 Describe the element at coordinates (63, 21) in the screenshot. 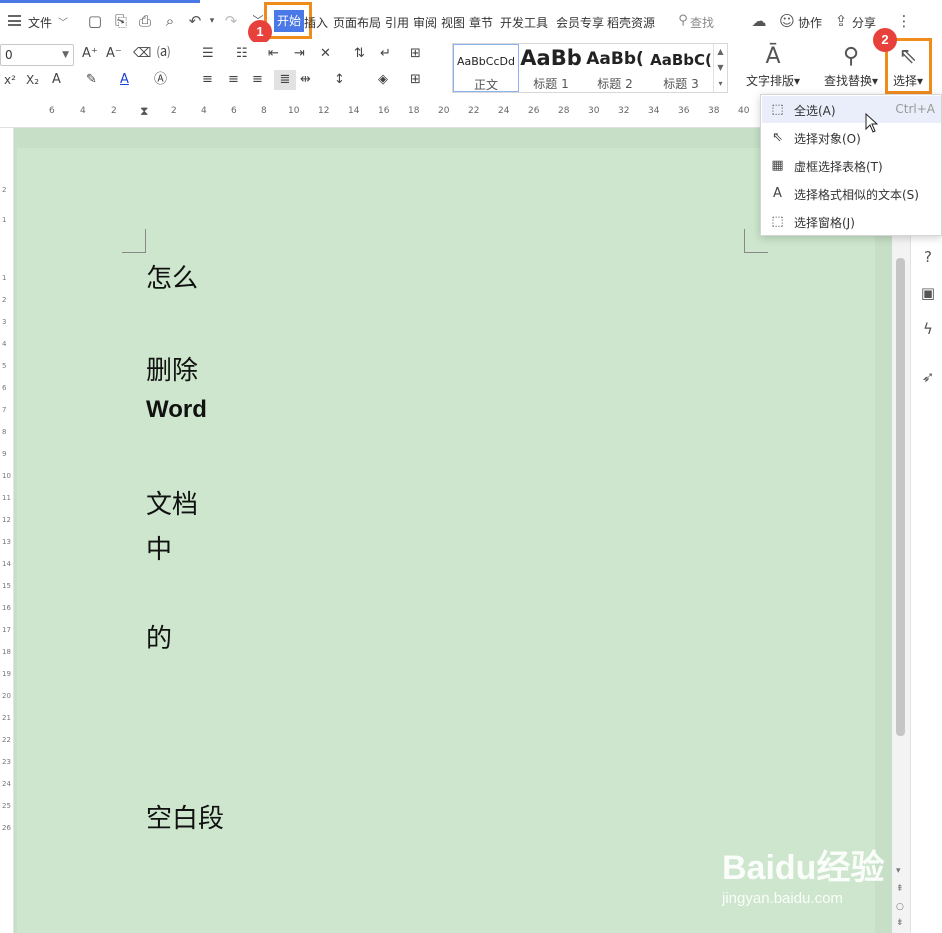

I see `file-chevron-down-icon: ﹀` at that location.